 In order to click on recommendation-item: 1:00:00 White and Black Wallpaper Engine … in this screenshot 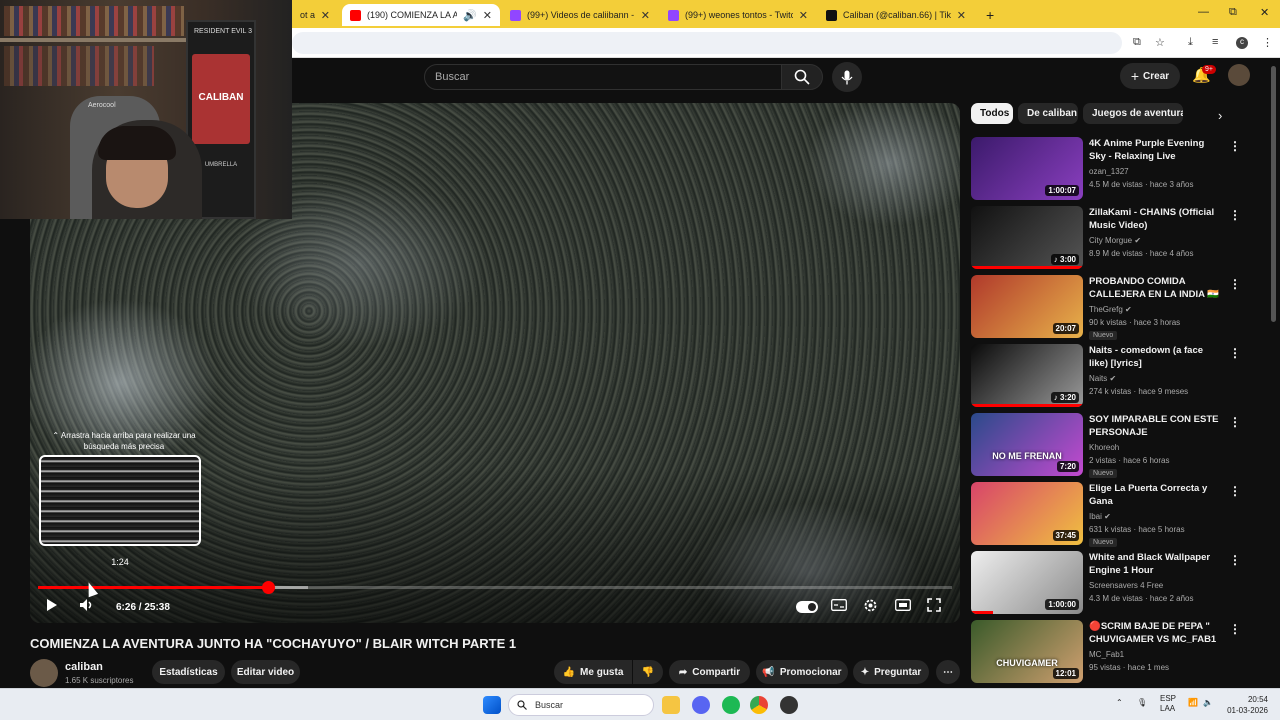, I will do `click(1111, 583)`.